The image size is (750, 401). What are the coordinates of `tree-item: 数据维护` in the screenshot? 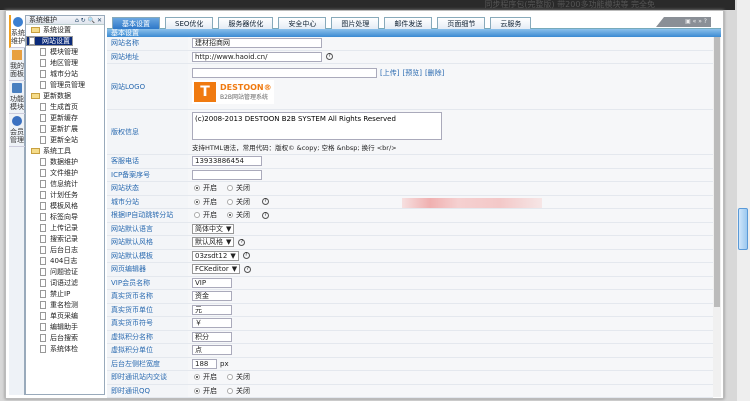 It's located at (65, 162).